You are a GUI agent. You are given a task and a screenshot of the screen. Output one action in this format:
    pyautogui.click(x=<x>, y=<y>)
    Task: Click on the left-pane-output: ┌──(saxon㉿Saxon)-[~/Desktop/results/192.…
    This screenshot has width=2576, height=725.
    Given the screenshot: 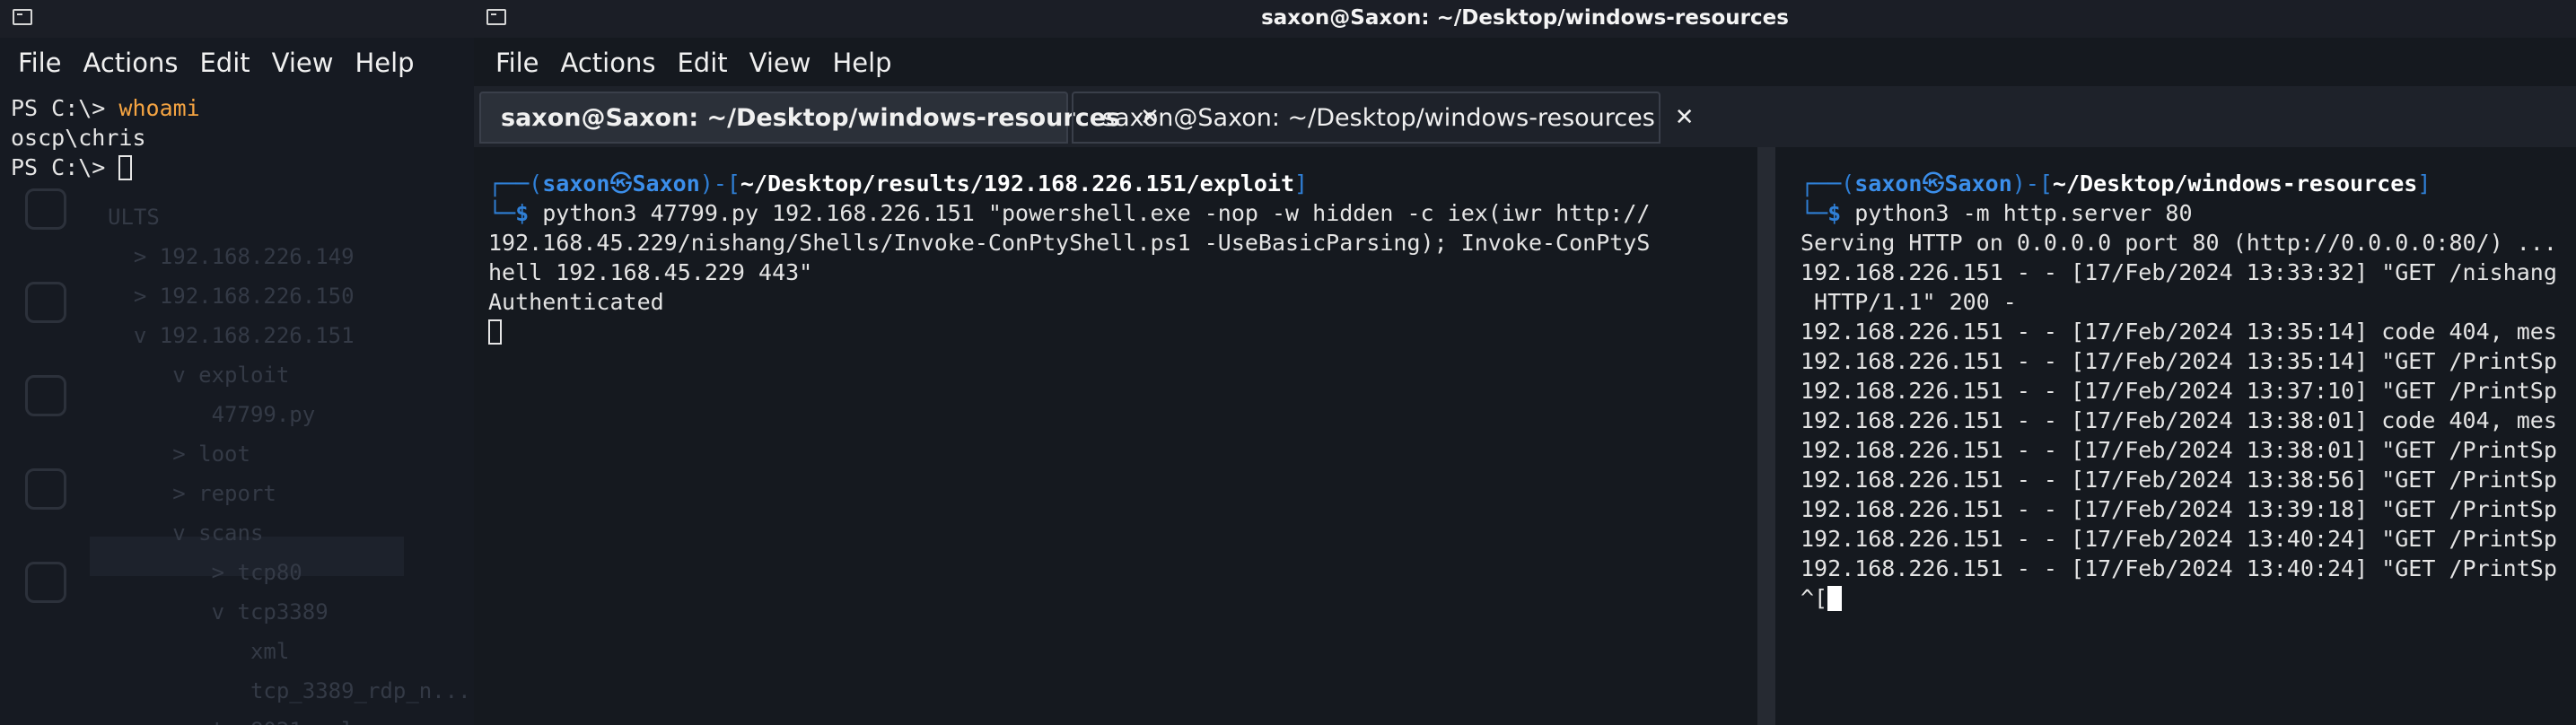 What is the action you would take?
    pyautogui.click(x=1069, y=257)
    